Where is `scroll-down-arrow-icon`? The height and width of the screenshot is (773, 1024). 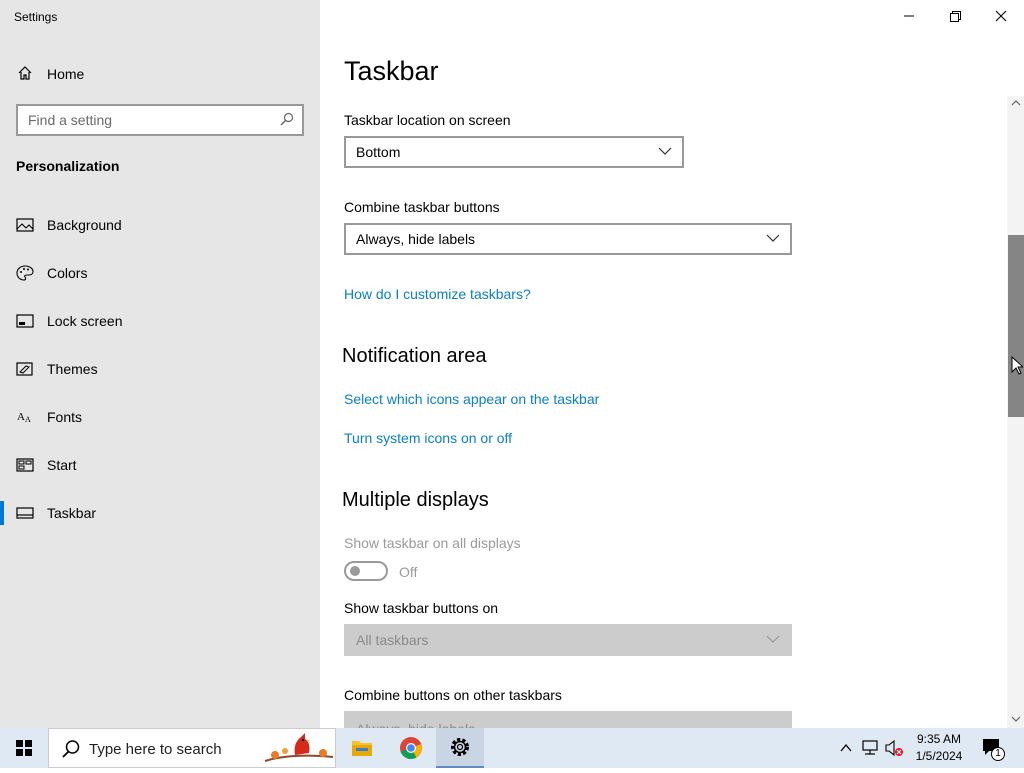
scroll-down-arrow-icon is located at coordinates (1016, 719).